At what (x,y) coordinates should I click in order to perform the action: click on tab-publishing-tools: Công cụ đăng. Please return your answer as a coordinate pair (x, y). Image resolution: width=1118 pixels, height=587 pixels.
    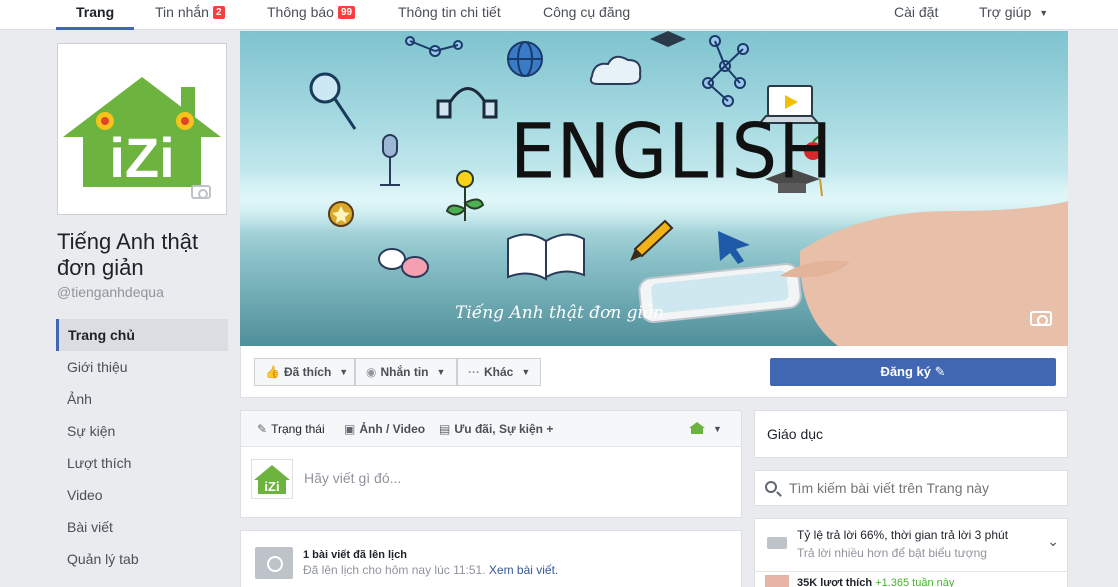
    Looking at the image, I should click on (586, 15).